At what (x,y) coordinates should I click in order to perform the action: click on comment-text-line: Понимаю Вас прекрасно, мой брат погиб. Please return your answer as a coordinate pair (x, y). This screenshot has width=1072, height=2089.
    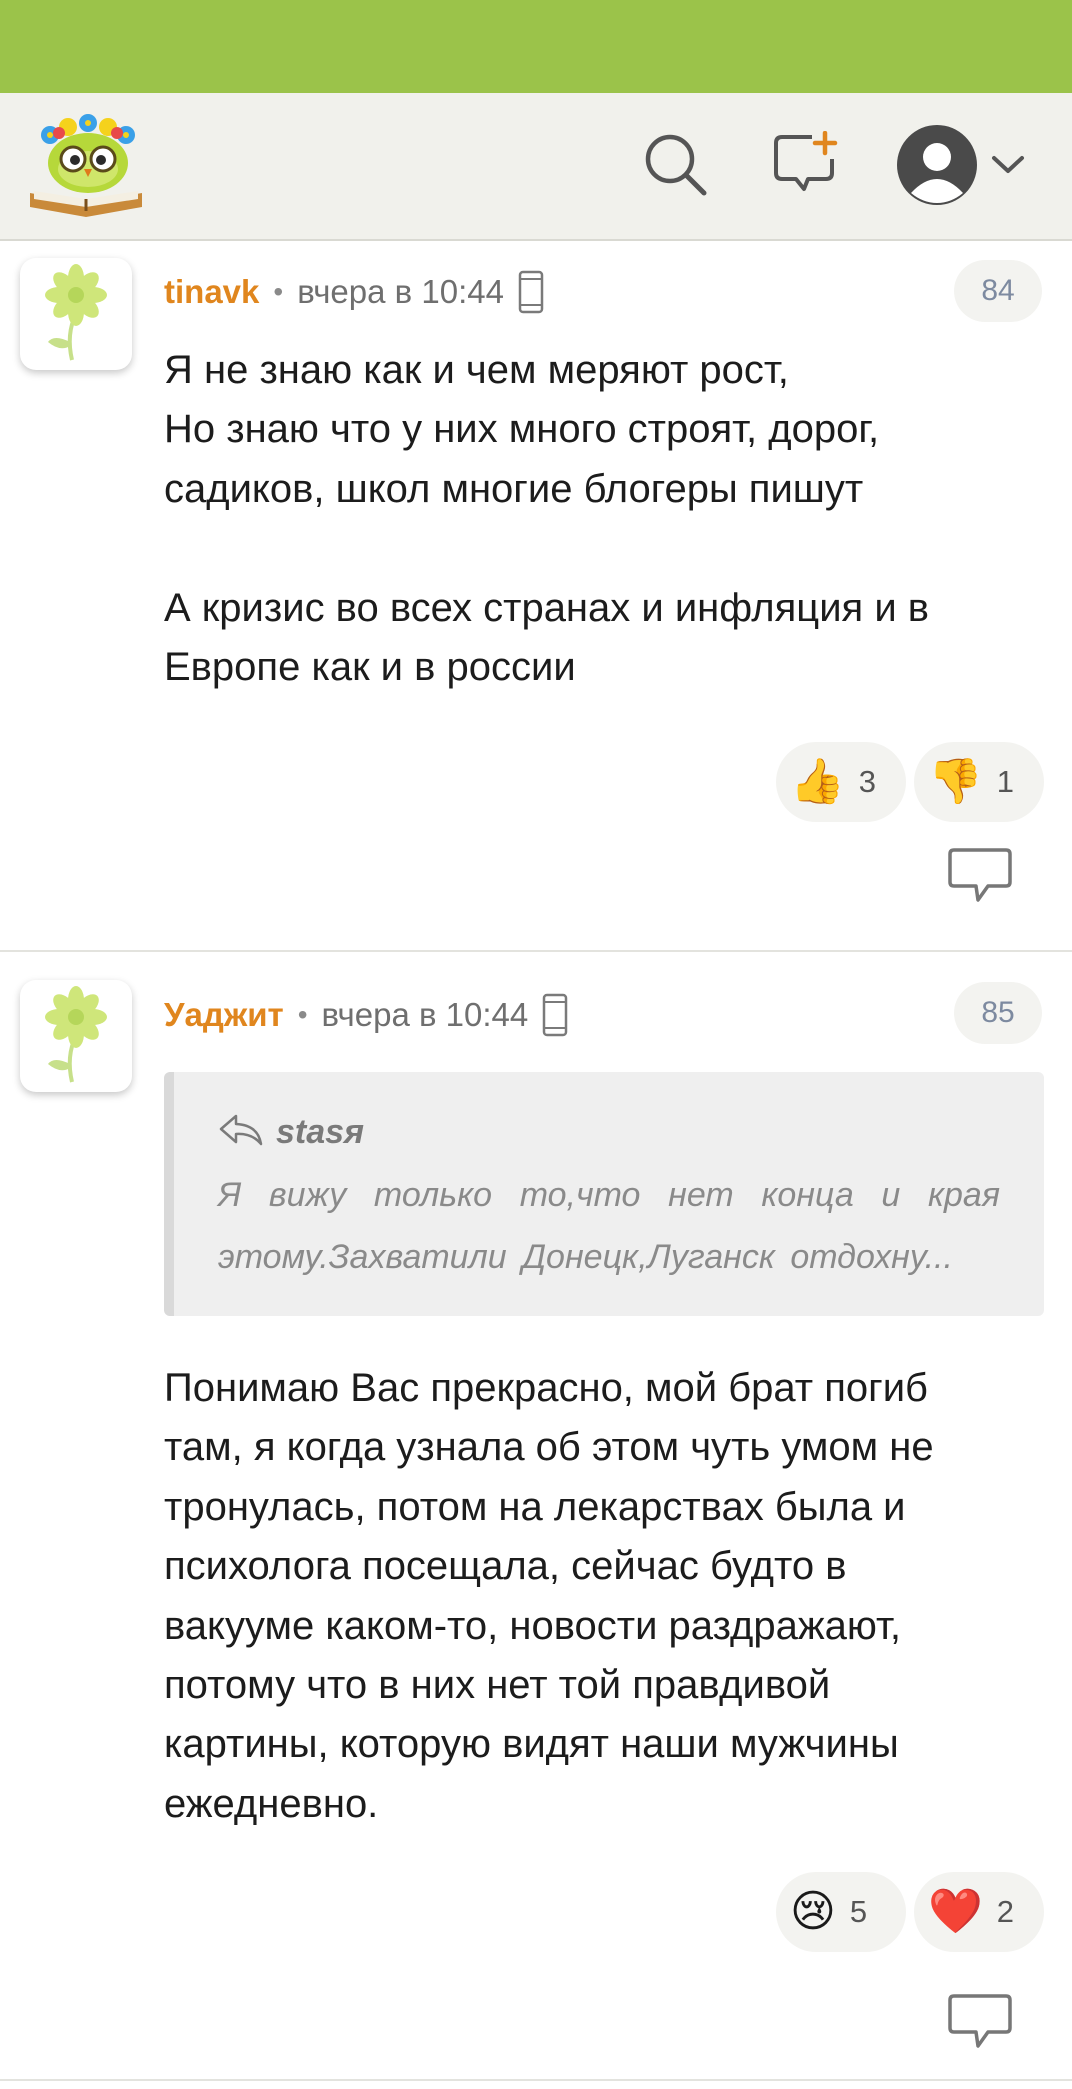
    Looking at the image, I should click on (546, 1388).